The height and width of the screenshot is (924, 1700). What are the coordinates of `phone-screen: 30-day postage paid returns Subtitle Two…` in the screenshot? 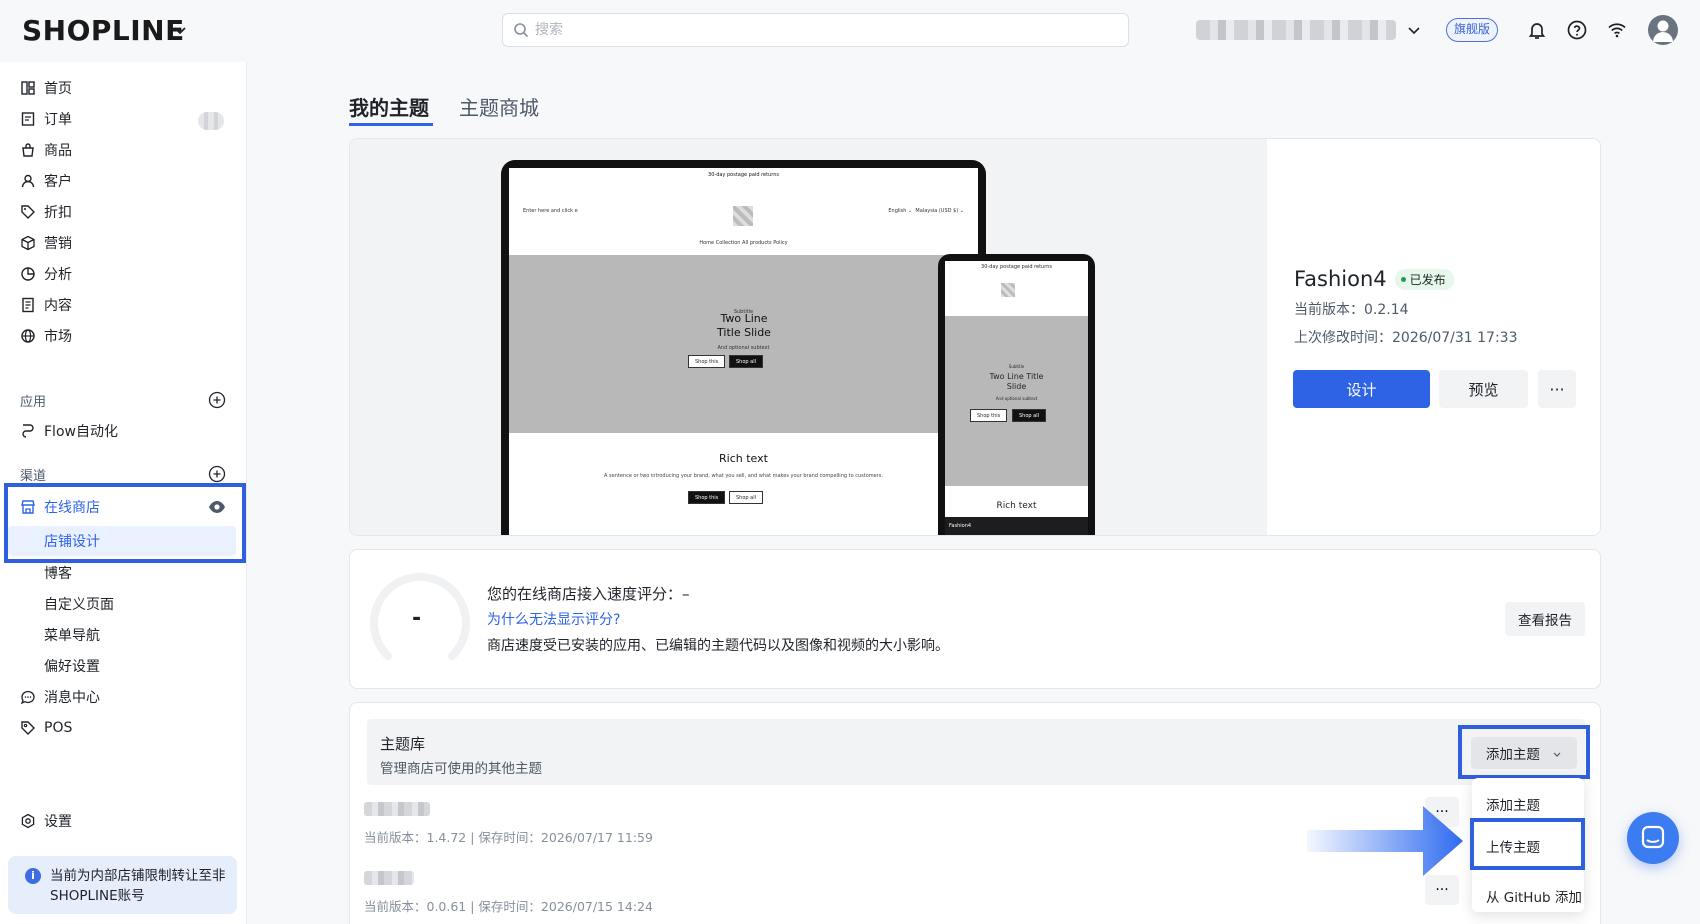 It's located at (1016, 398).